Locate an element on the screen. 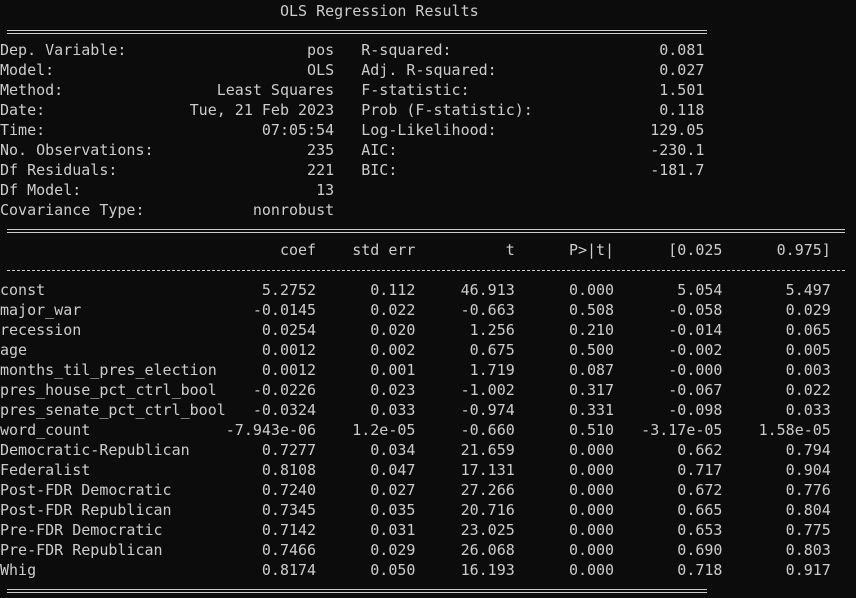  summary-row: Df Residuals: 221 BIC: -181.7 is located at coordinates (352, 170).